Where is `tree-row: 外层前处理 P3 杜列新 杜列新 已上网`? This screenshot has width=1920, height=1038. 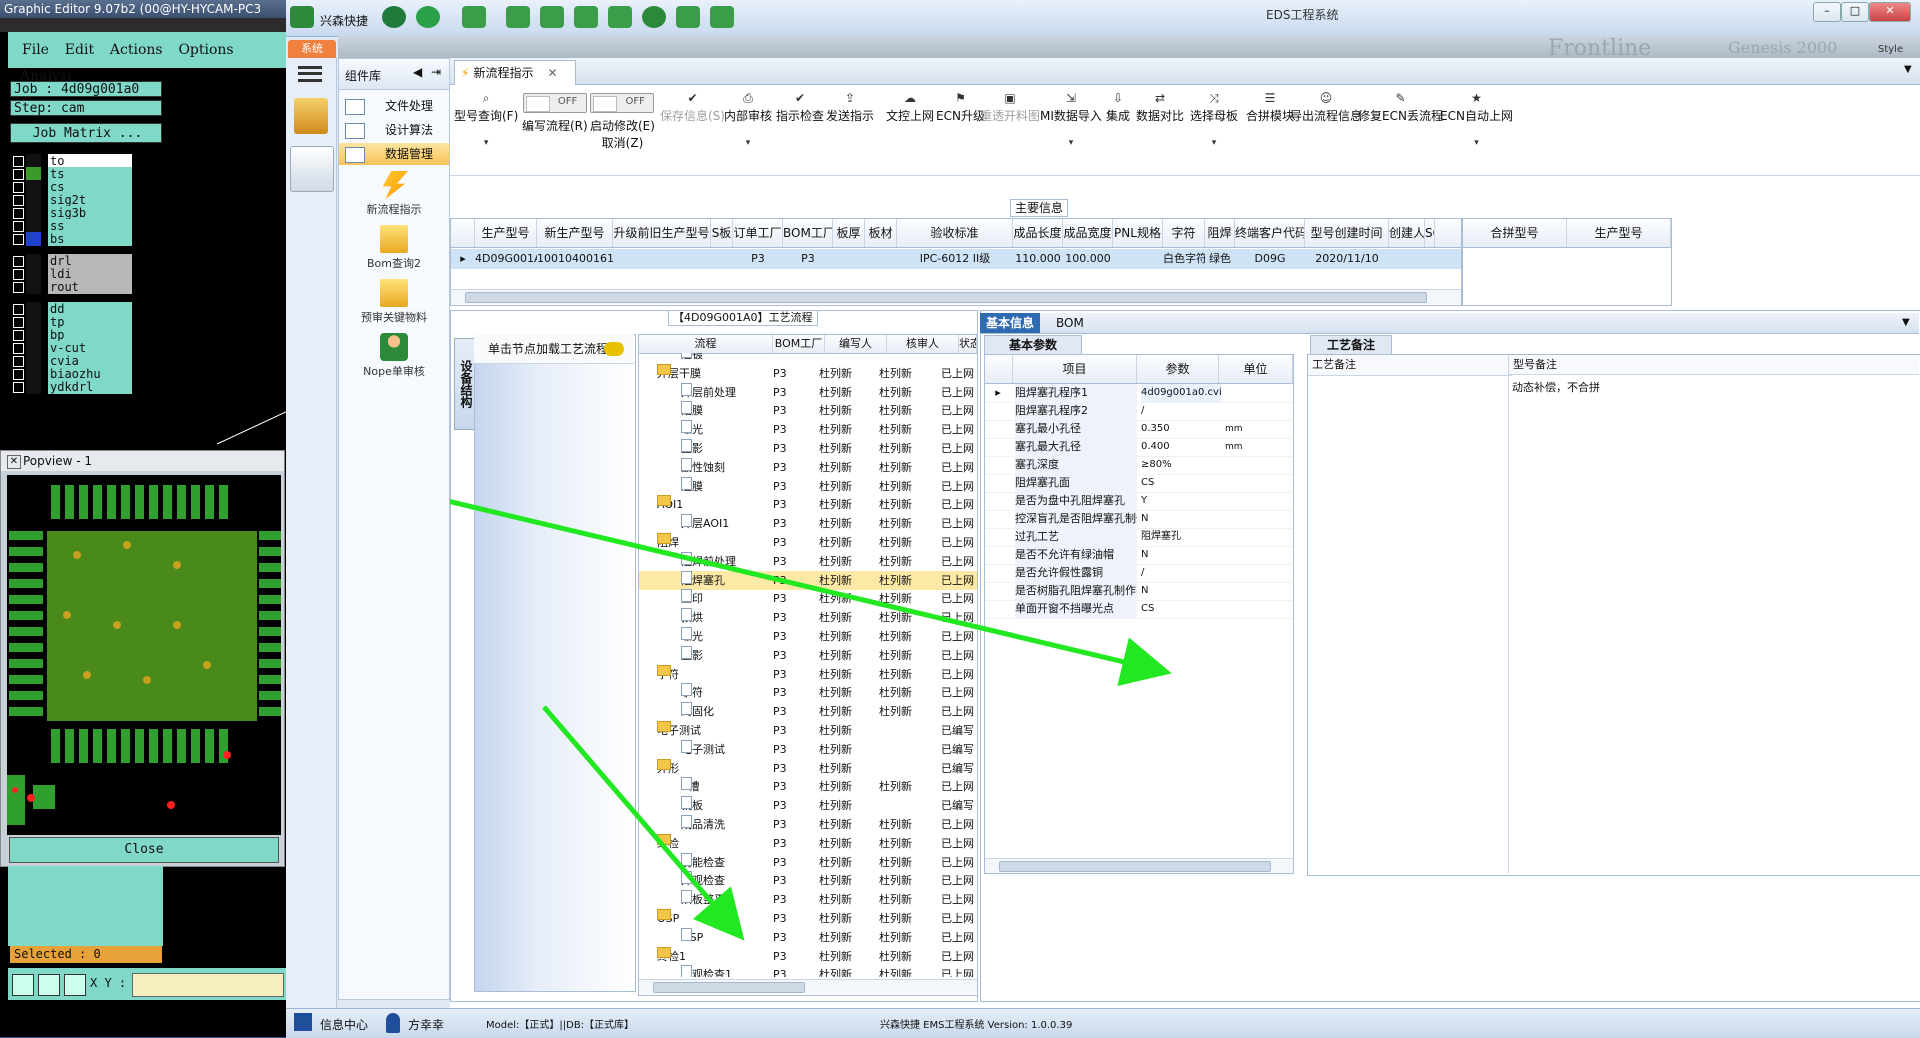 tree-row: 外层前处理 P3 杜列新 杜列新 已上网 is located at coordinates (808, 392).